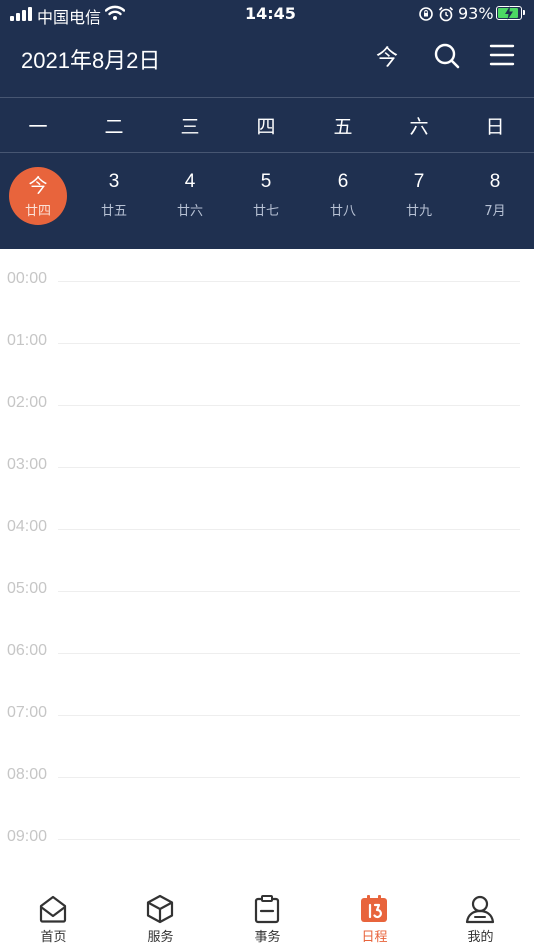  Describe the element at coordinates (160, 909) in the screenshot. I see `cube-icon` at that location.